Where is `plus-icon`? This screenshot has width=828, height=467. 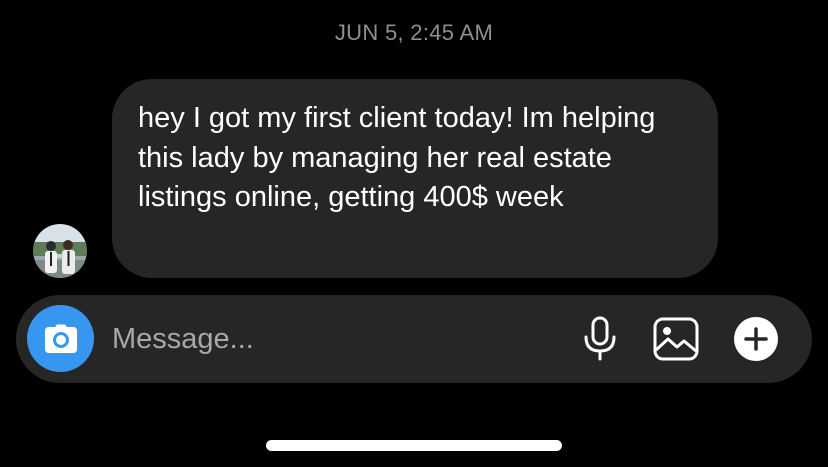
plus-icon is located at coordinates (756, 339).